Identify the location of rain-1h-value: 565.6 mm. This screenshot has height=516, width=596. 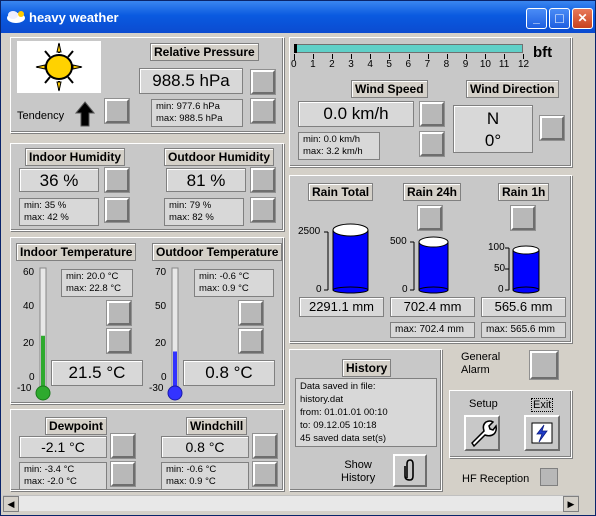
(523, 307).